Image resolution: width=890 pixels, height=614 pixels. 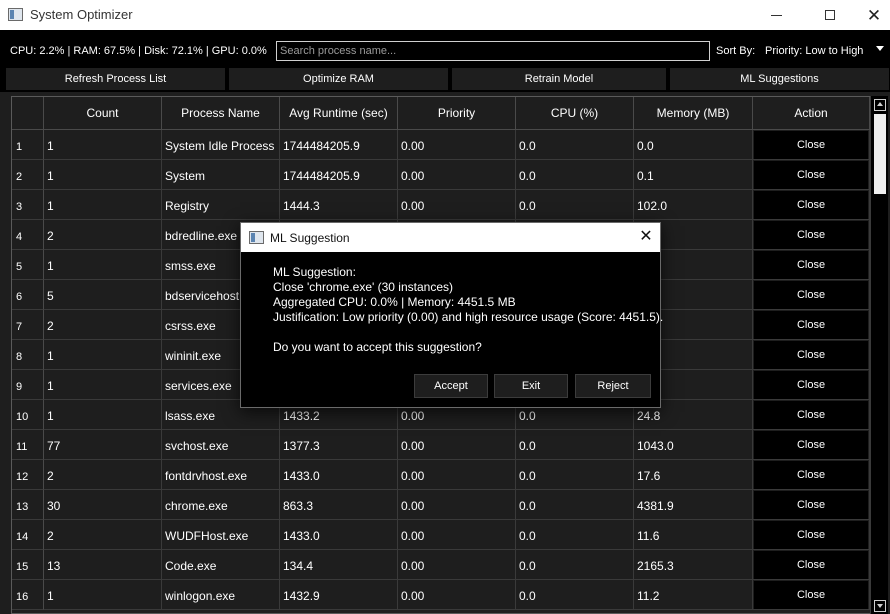 What do you see at coordinates (880, 606) in the screenshot?
I see `scroll-down-icon` at bounding box center [880, 606].